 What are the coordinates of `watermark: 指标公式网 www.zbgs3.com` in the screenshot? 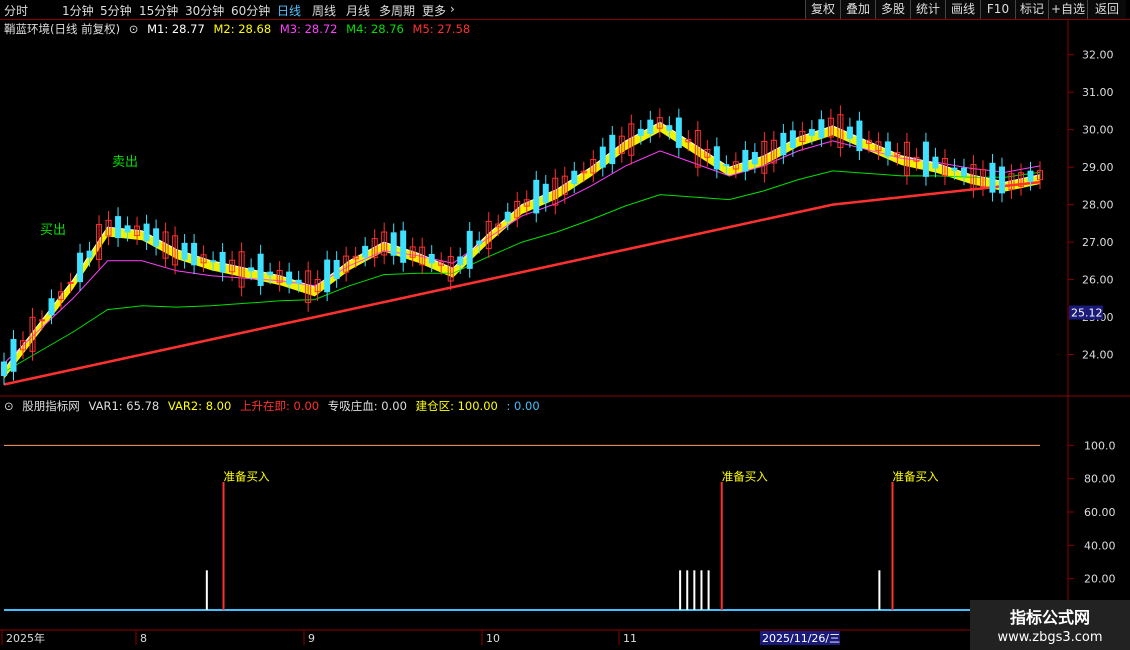 It's located at (1050, 625).